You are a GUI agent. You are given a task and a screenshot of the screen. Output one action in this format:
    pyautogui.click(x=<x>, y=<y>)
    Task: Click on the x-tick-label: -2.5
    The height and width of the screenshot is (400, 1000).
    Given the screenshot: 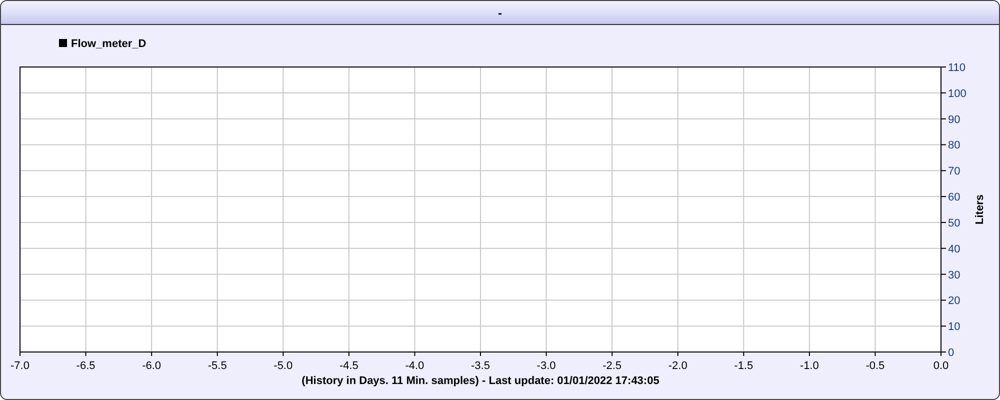 What is the action you would take?
    pyautogui.click(x=612, y=366)
    